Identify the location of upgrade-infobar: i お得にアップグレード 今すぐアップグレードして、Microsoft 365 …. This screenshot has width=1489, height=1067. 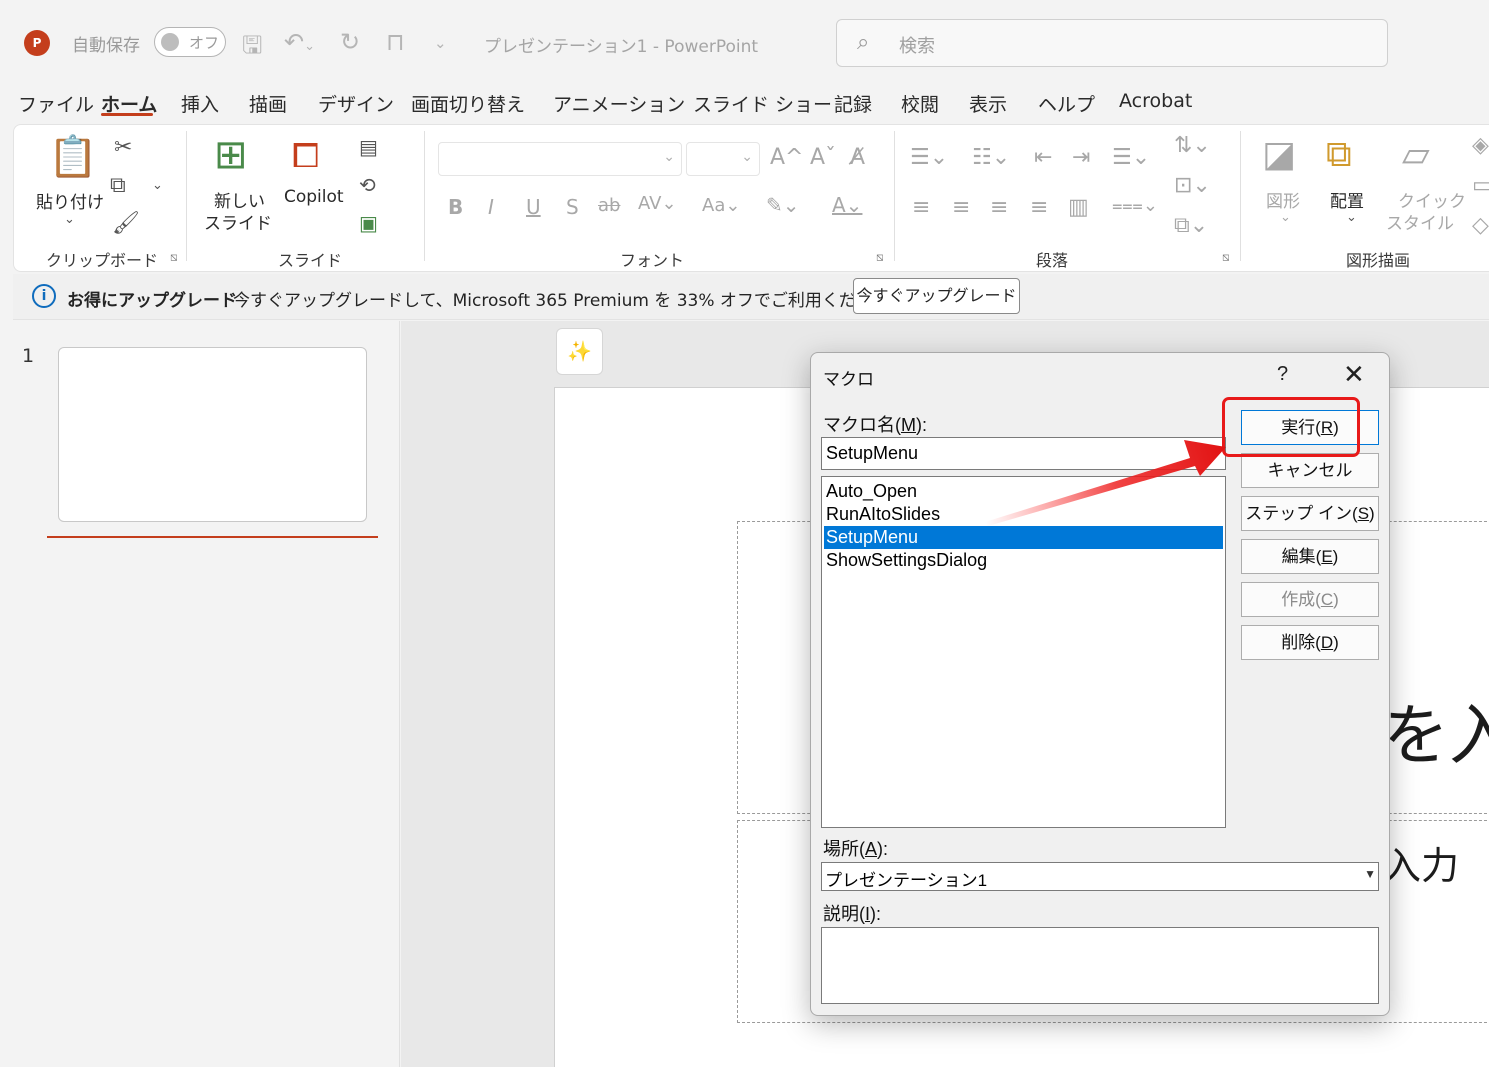
(751, 297).